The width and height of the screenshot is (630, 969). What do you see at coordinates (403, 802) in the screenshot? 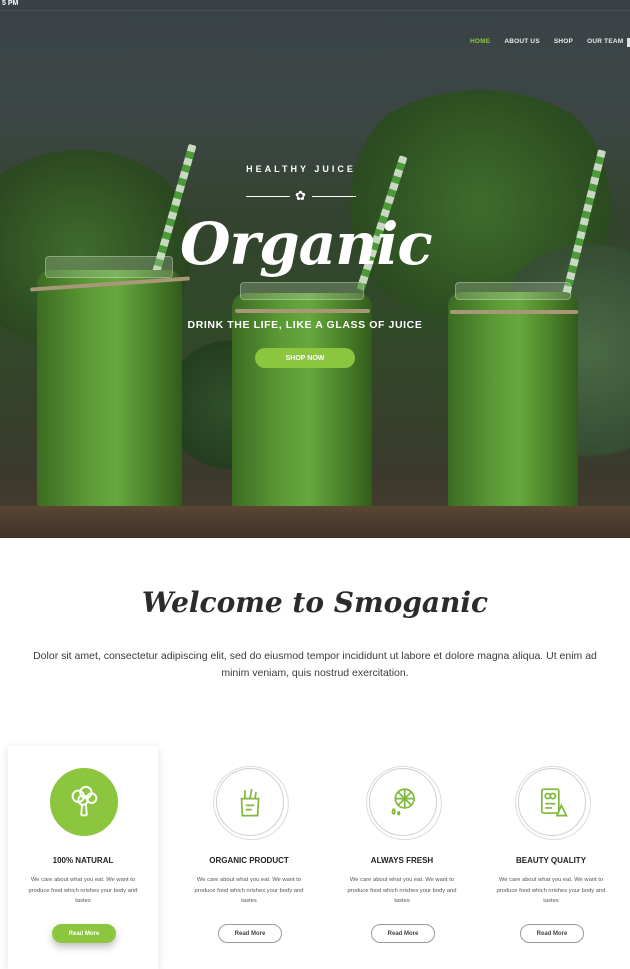
I see `citrus-slice-icon` at bounding box center [403, 802].